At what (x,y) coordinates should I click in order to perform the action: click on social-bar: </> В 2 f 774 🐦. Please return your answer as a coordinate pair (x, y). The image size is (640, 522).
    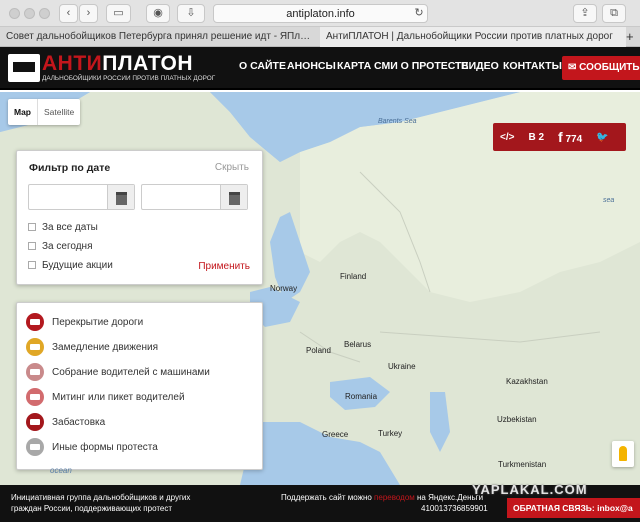
    Looking at the image, I should click on (559, 137).